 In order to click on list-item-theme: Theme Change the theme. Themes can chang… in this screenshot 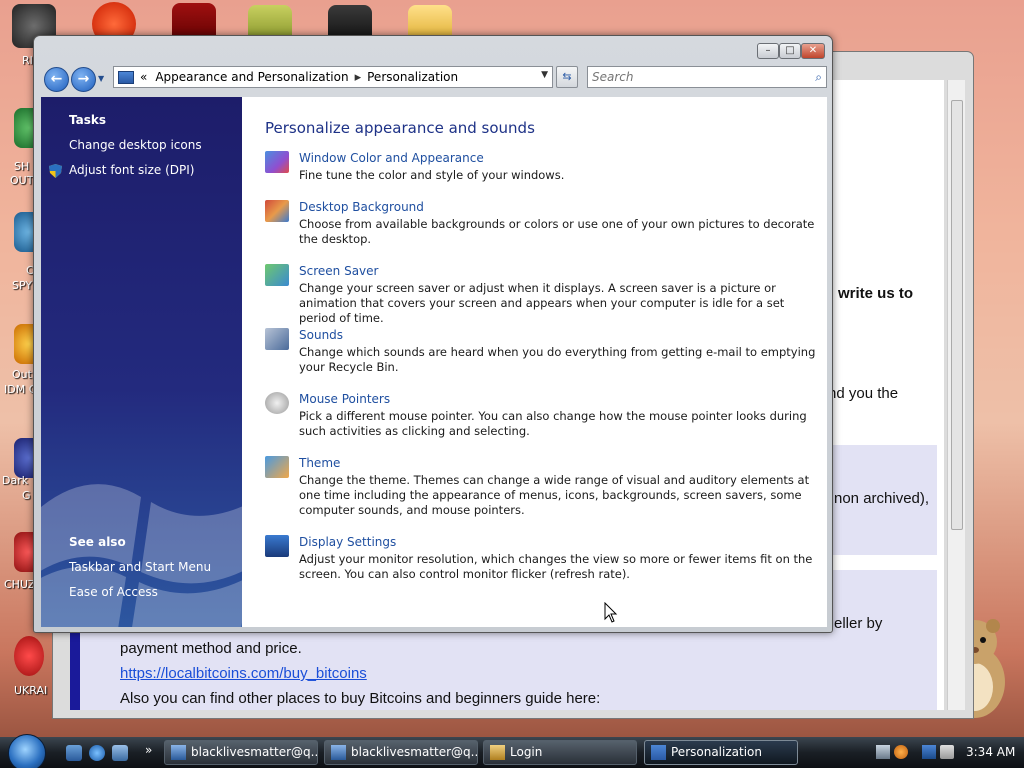, I will do `click(542, 487)`.